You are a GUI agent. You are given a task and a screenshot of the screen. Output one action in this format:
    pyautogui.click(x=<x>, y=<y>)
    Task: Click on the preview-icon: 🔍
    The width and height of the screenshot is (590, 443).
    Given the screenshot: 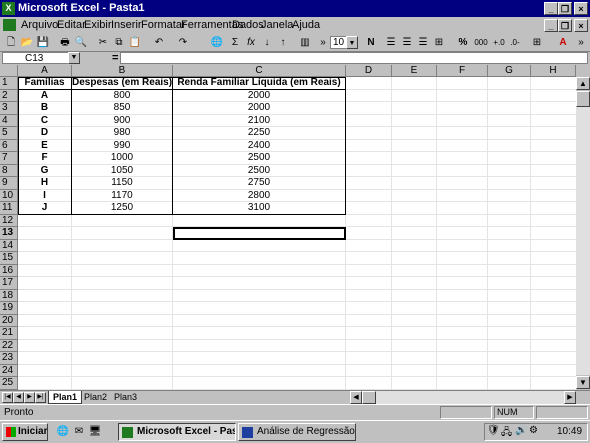 What is the action you would take?
    pyautogui.click(x=81, y=42)
    